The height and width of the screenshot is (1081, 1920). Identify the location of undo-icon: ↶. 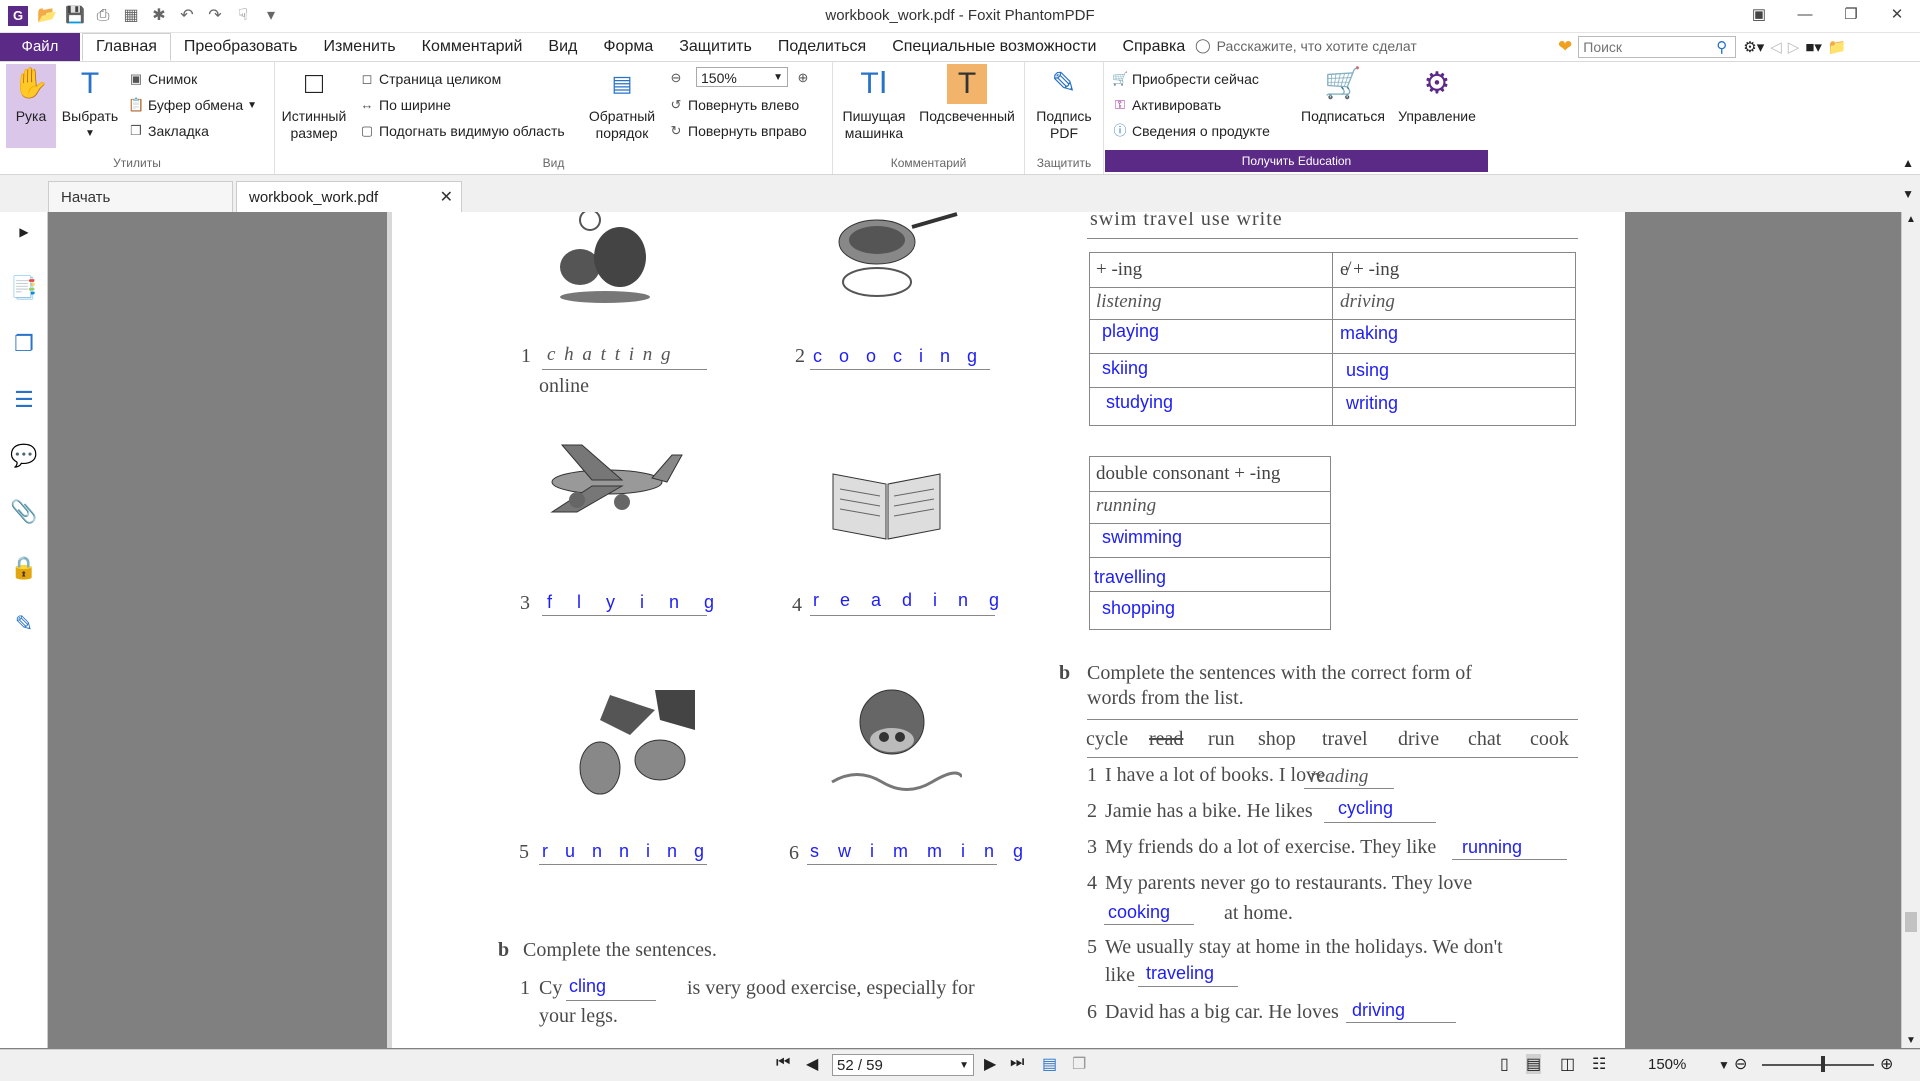
(187, 16).